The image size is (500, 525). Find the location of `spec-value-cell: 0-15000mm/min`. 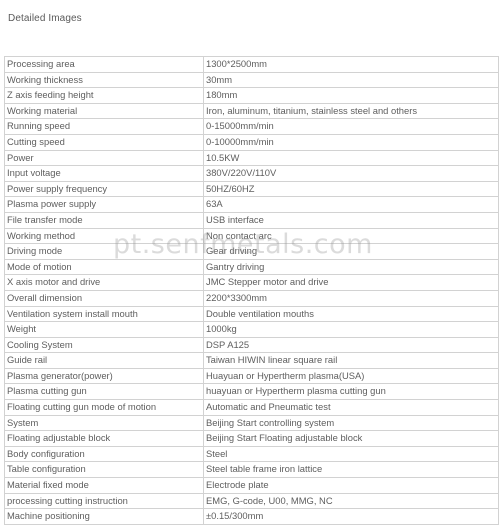

spec-value-cell: 0-15000mm/min is located at coordinates (351, 126).